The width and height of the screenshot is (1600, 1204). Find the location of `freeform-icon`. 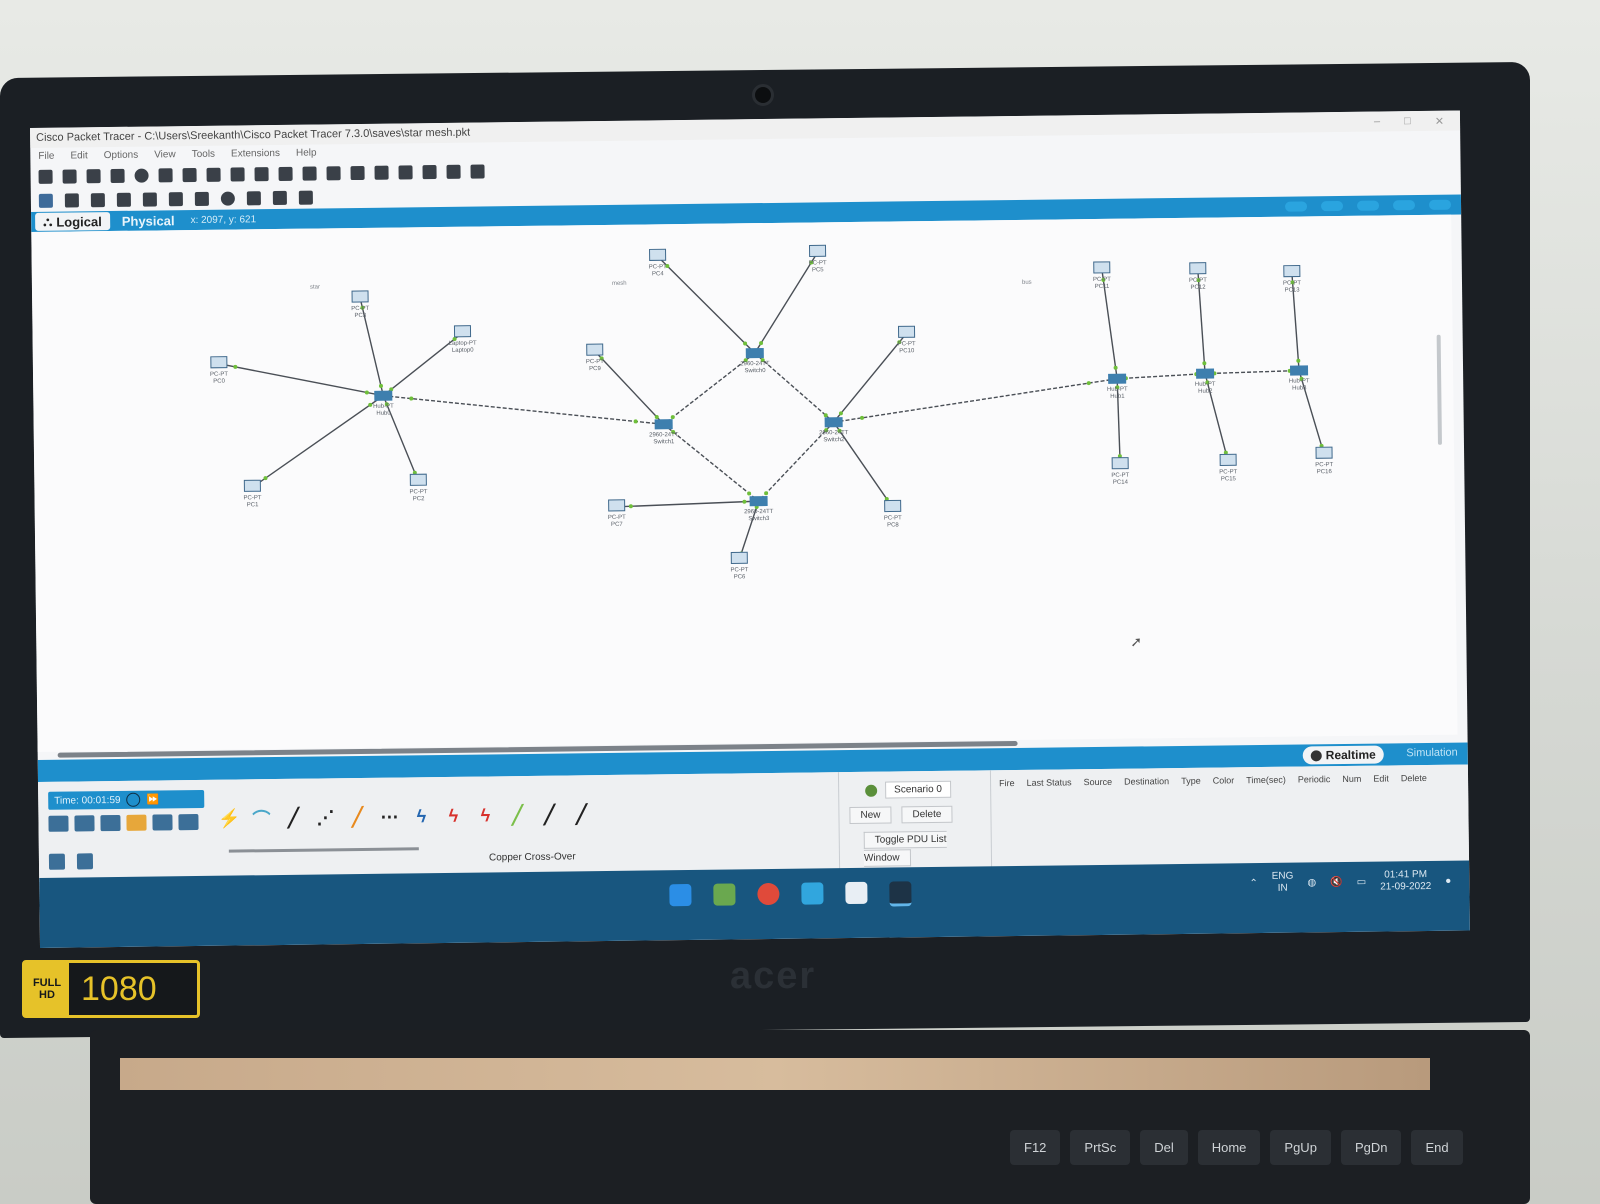

freeform-icon is located at coordinates (253, 198).